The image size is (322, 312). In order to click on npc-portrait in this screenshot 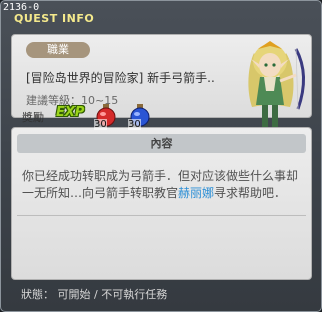, I will do `click(276, 86)`.